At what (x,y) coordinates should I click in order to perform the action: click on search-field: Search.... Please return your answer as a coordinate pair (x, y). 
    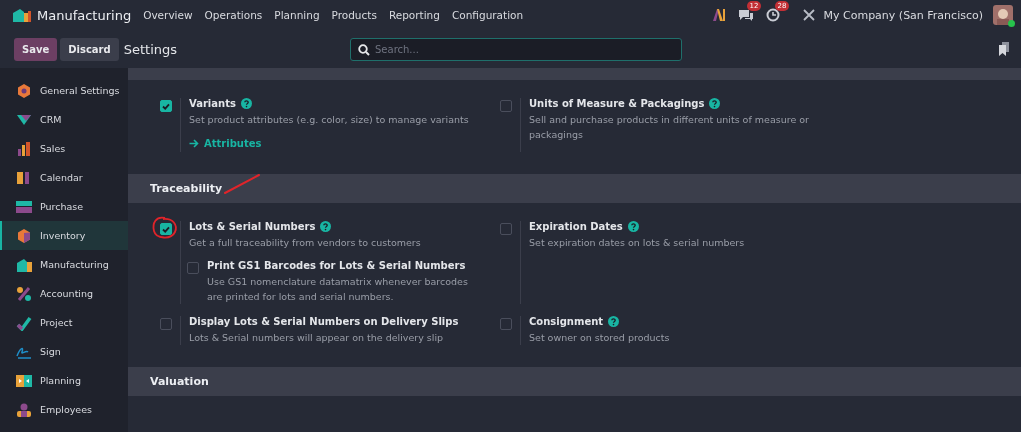
    Looking at the image, I should click on (516, 49).